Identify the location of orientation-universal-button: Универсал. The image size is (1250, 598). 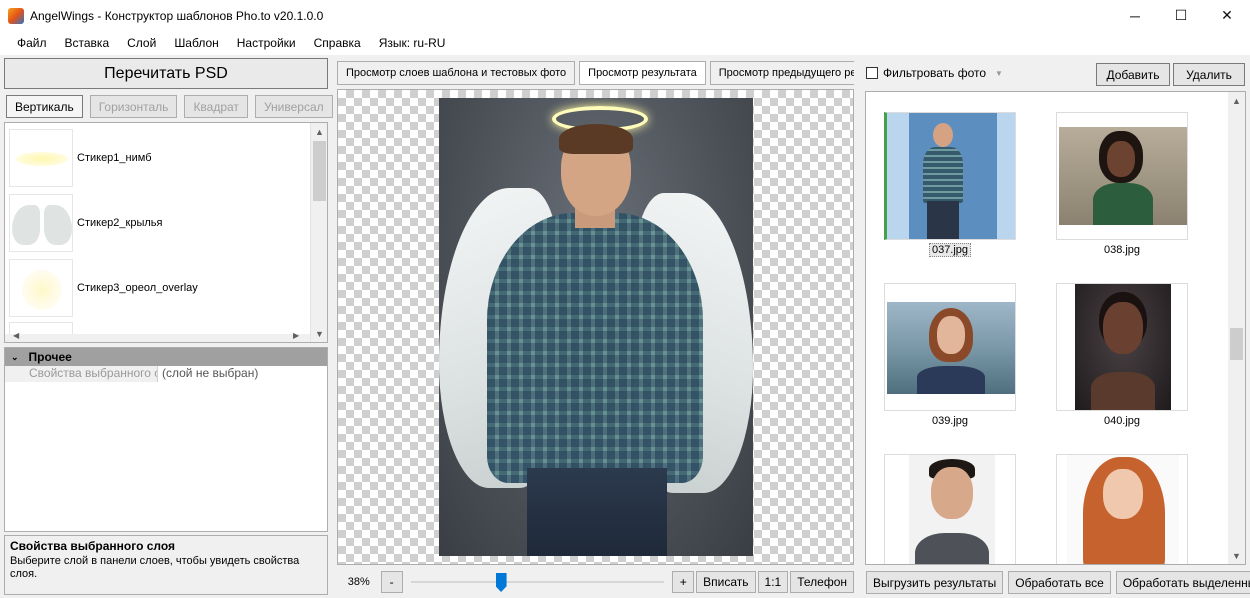
(293, 106).